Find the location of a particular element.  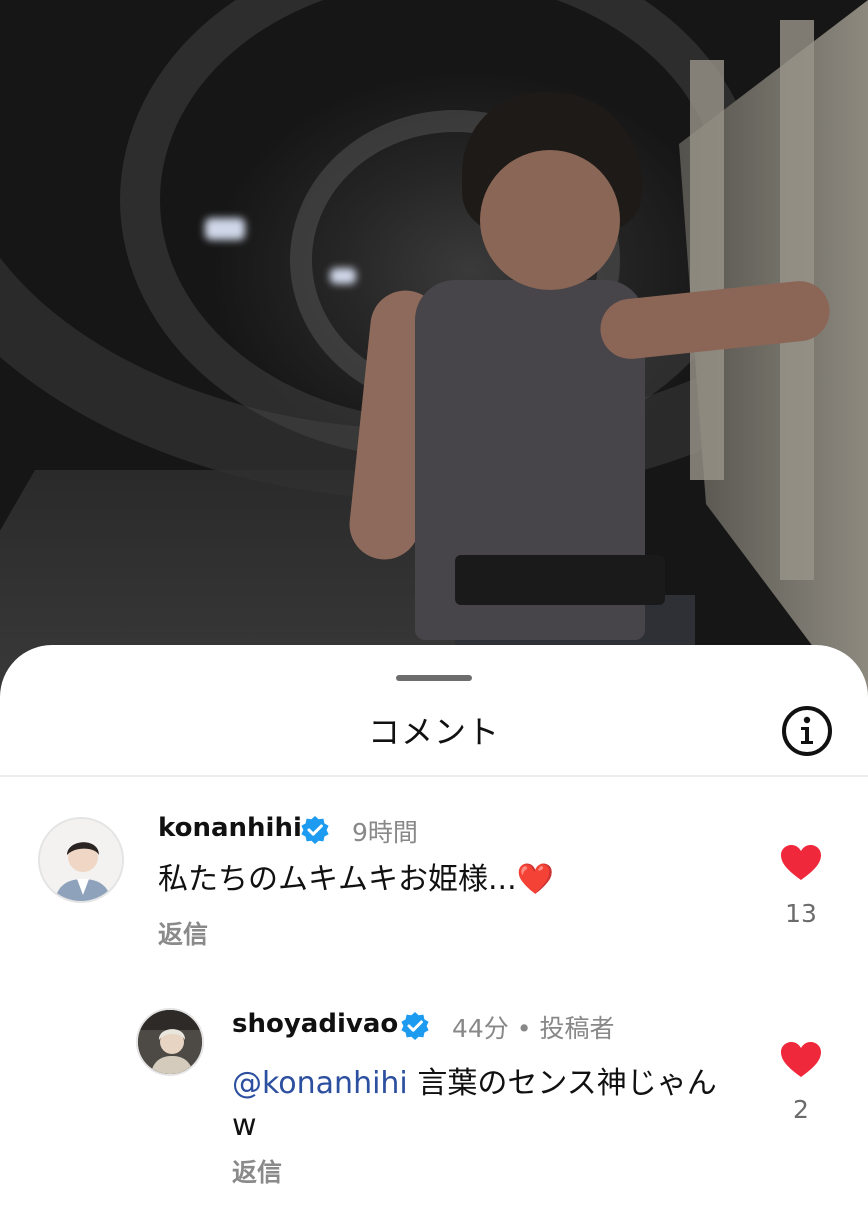

author-label: 投稿者 is located at coordinates (577, 1028).